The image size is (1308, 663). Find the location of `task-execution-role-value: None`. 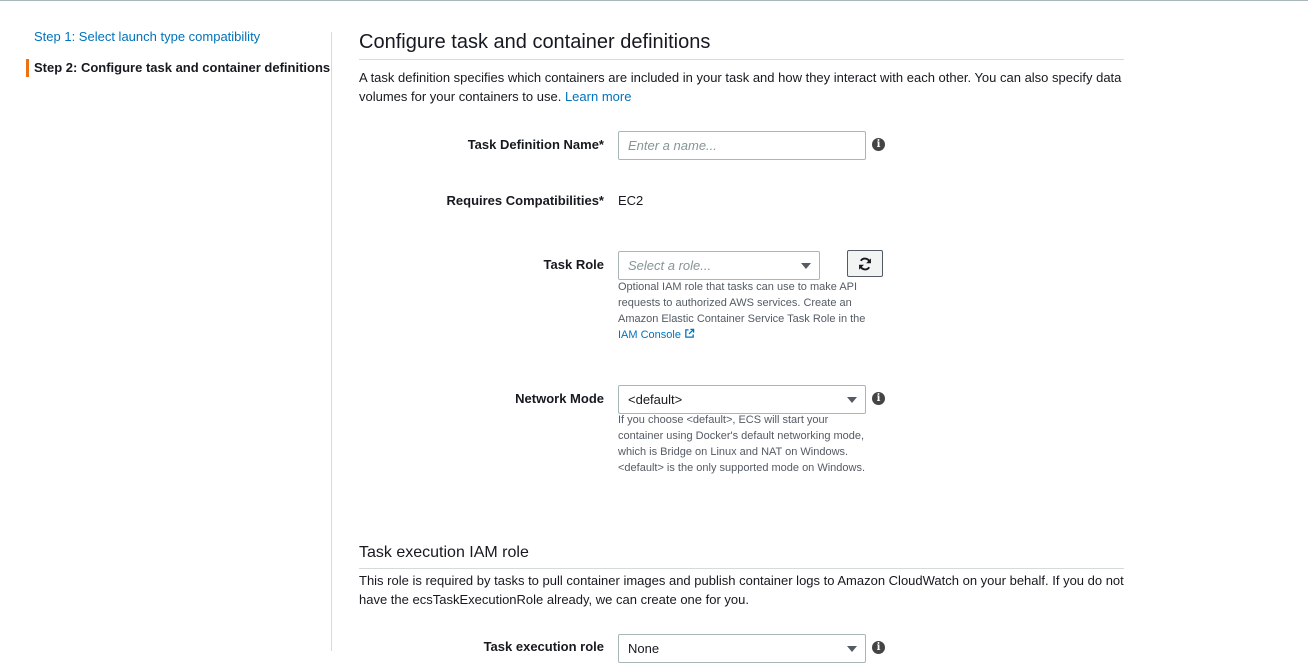

task-execution-role-value: None is located at coordinates (644, 648).